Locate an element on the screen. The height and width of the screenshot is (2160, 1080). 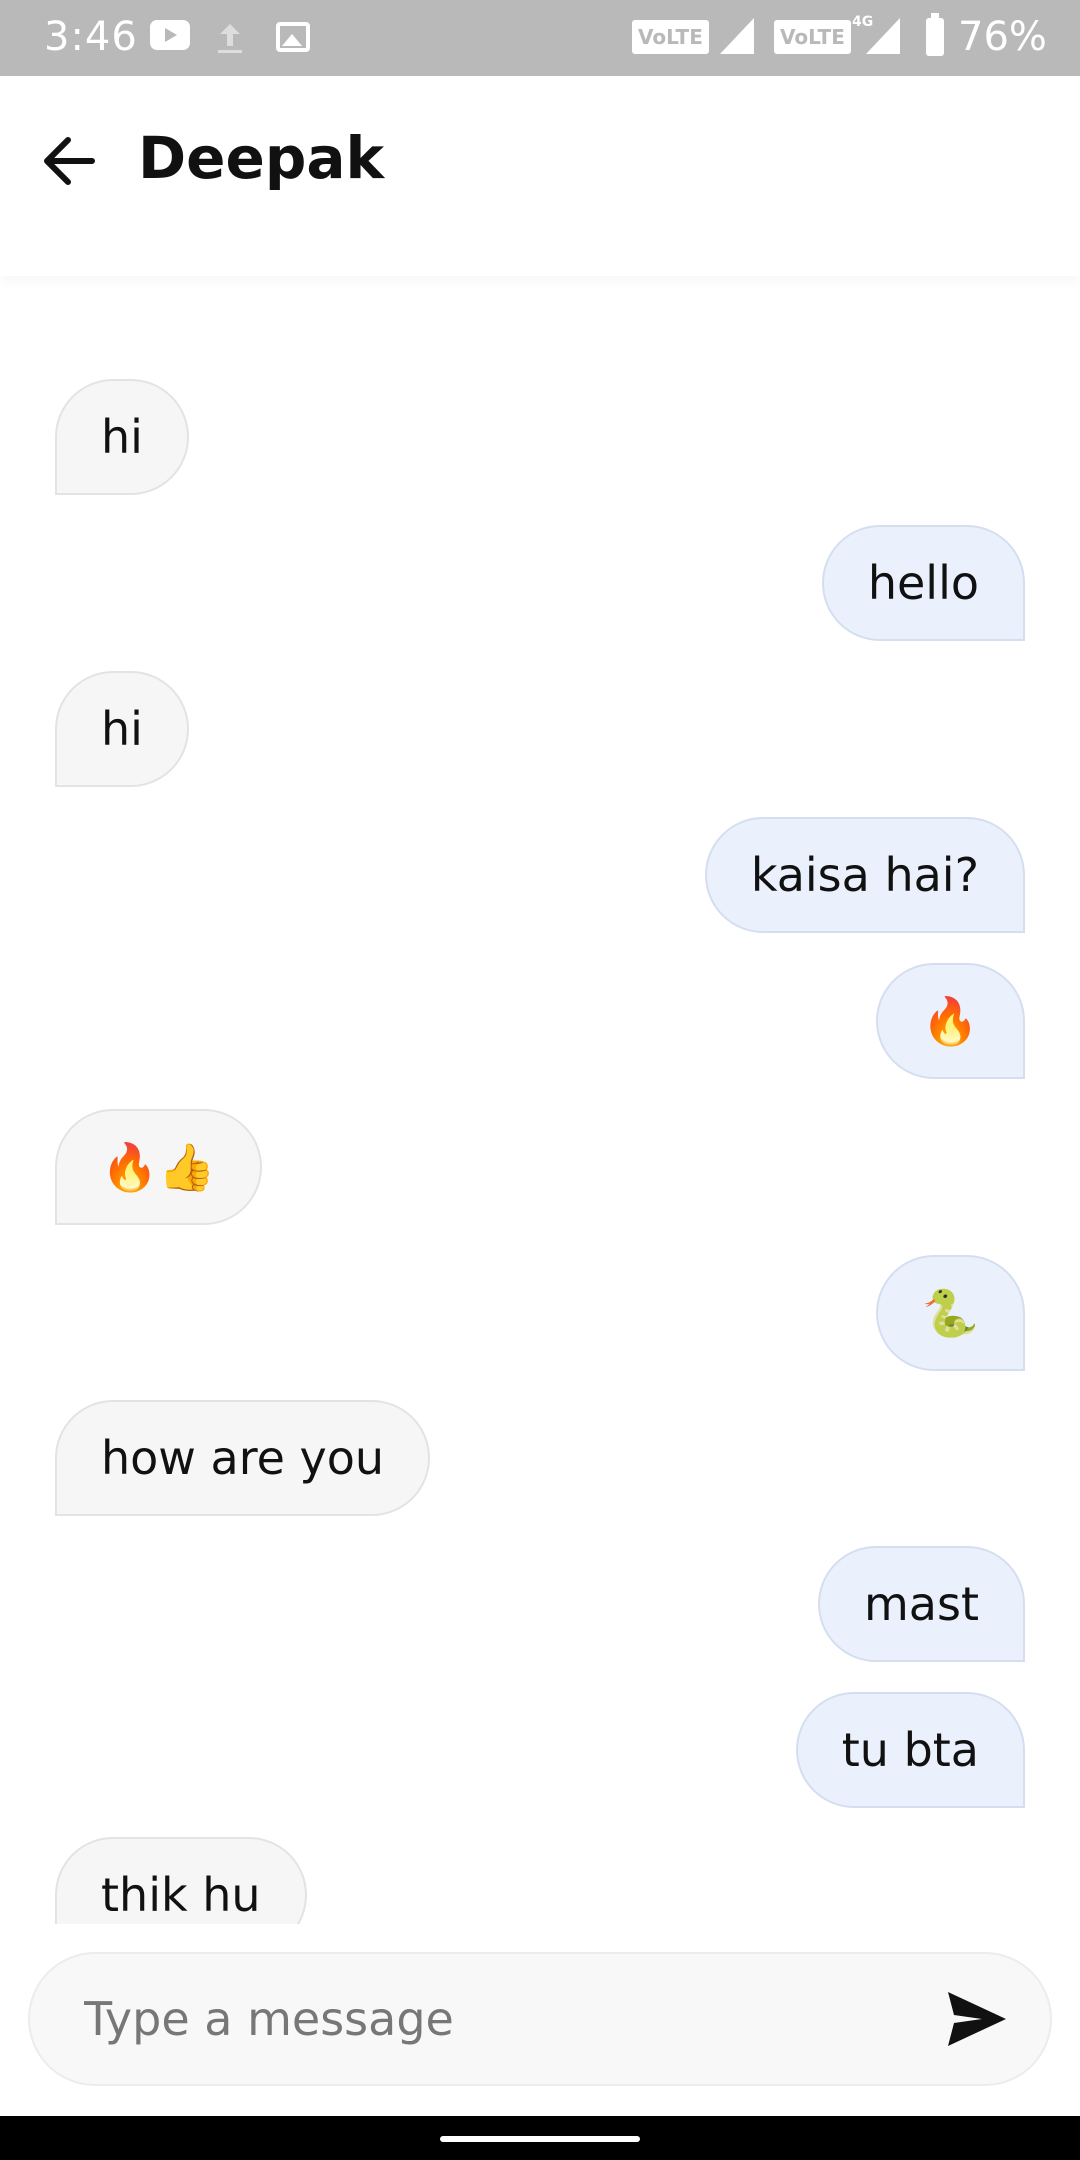
battery-icon is located at coordinates (935, 34).